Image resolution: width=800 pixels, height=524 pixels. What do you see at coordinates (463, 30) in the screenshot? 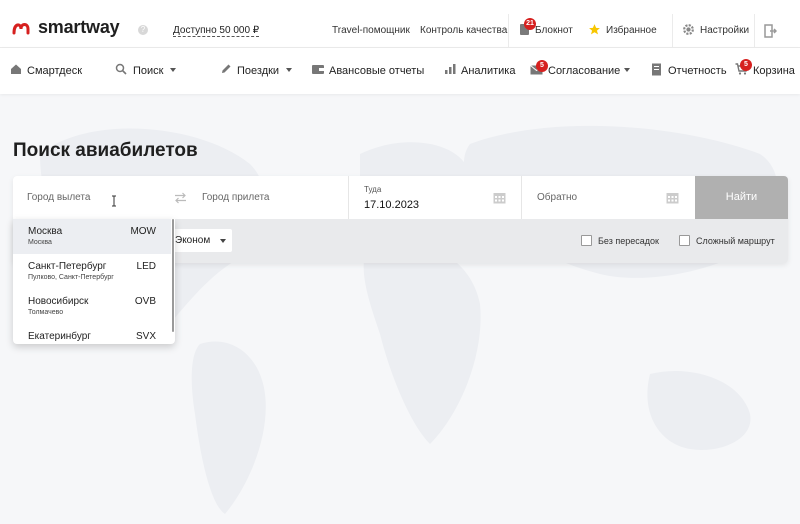
I see `quality-control-link: Контроль качества` at bounding box center [463, 30].